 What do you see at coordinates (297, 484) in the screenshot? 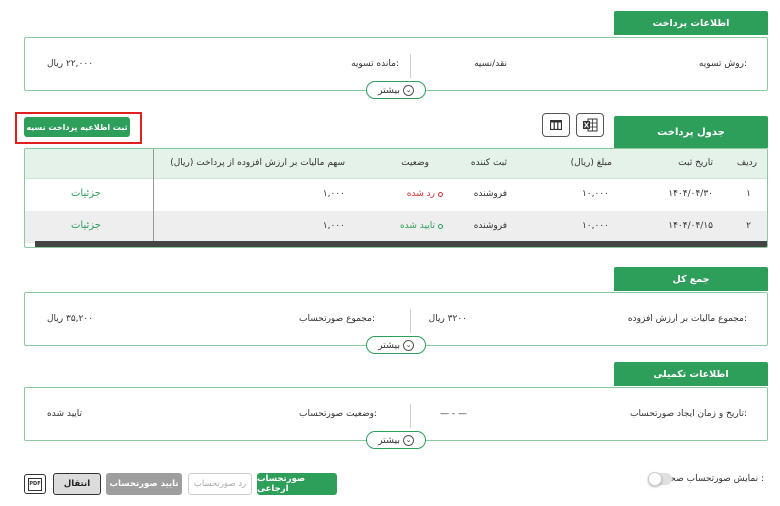
I see `return-invoice-button: صورتحساب ارجاعی` at bounding box center [297, 484].